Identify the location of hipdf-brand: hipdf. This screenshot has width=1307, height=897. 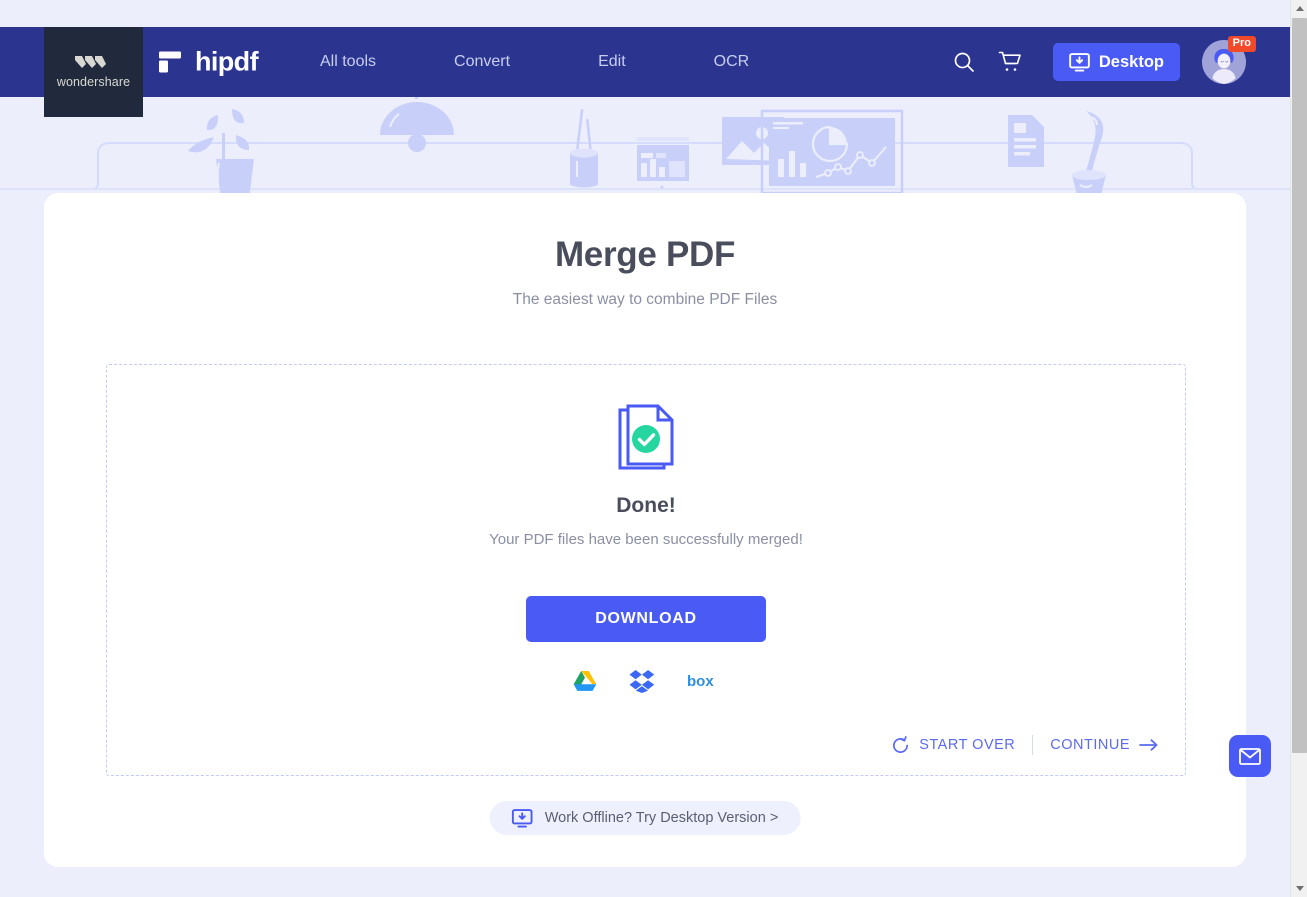
(208, 62).